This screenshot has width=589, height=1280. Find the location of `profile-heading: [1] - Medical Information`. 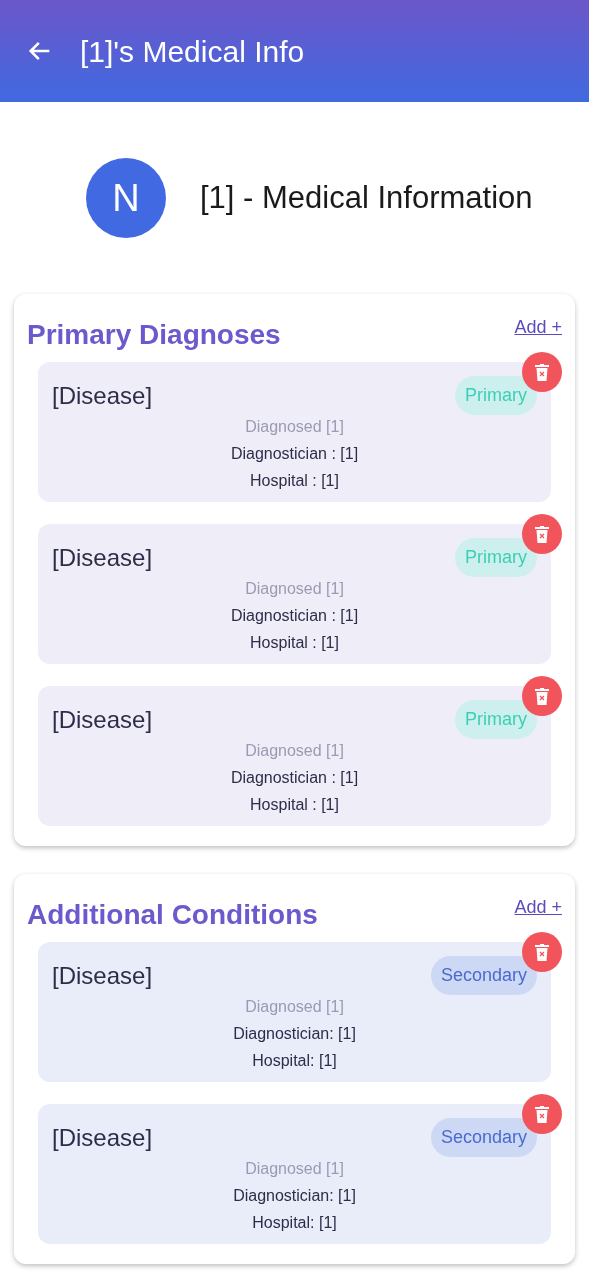

profile-heading: [1] - Medical Information is located at coordinates (366, 197).